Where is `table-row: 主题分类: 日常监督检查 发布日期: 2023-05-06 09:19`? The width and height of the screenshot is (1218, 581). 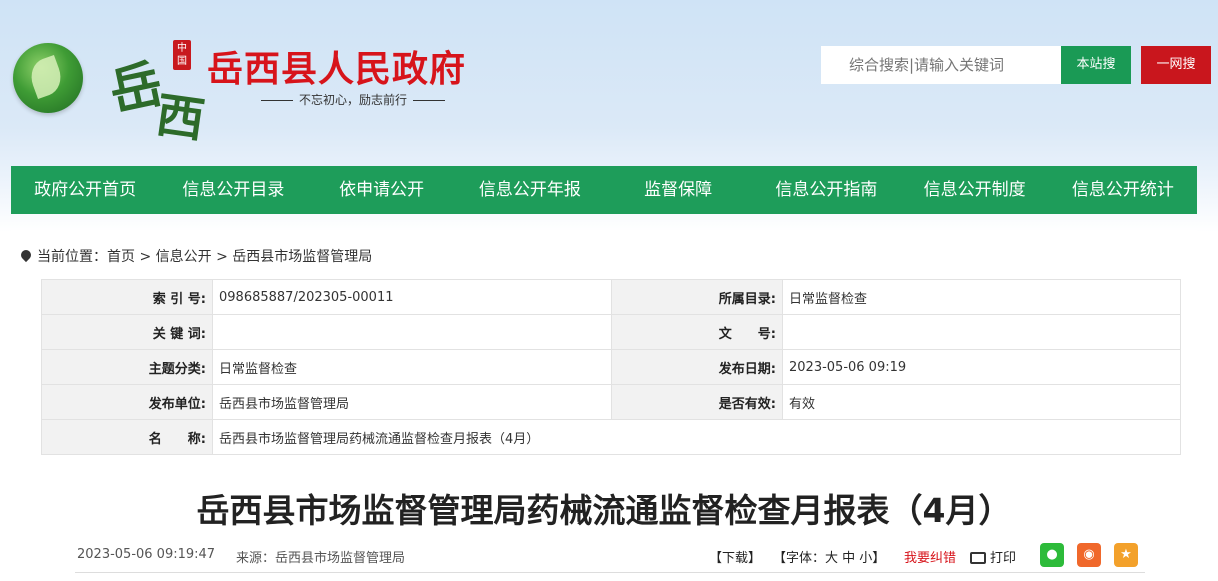
table-row: 主题分类: 日常监督检查 发布日期: 2023-05-06 09:19 is located at coordinates (611, 367).